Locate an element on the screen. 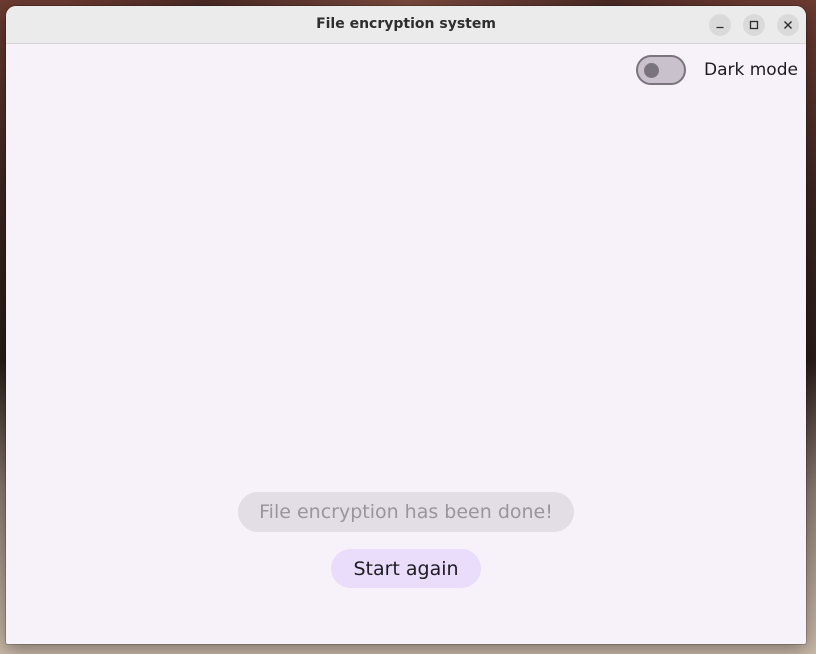 The image size is (816, 654). dark-mode-toggle is located at coordinates (661, 70).